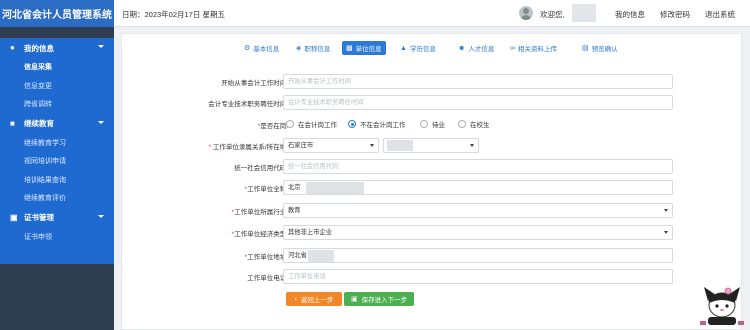 The width and height of the screenshot is (750, 330). Describe the element at coordinates (57, 48) in the screenshot. I see `sidebar-group-my-info: ● 我的信息` at that location.